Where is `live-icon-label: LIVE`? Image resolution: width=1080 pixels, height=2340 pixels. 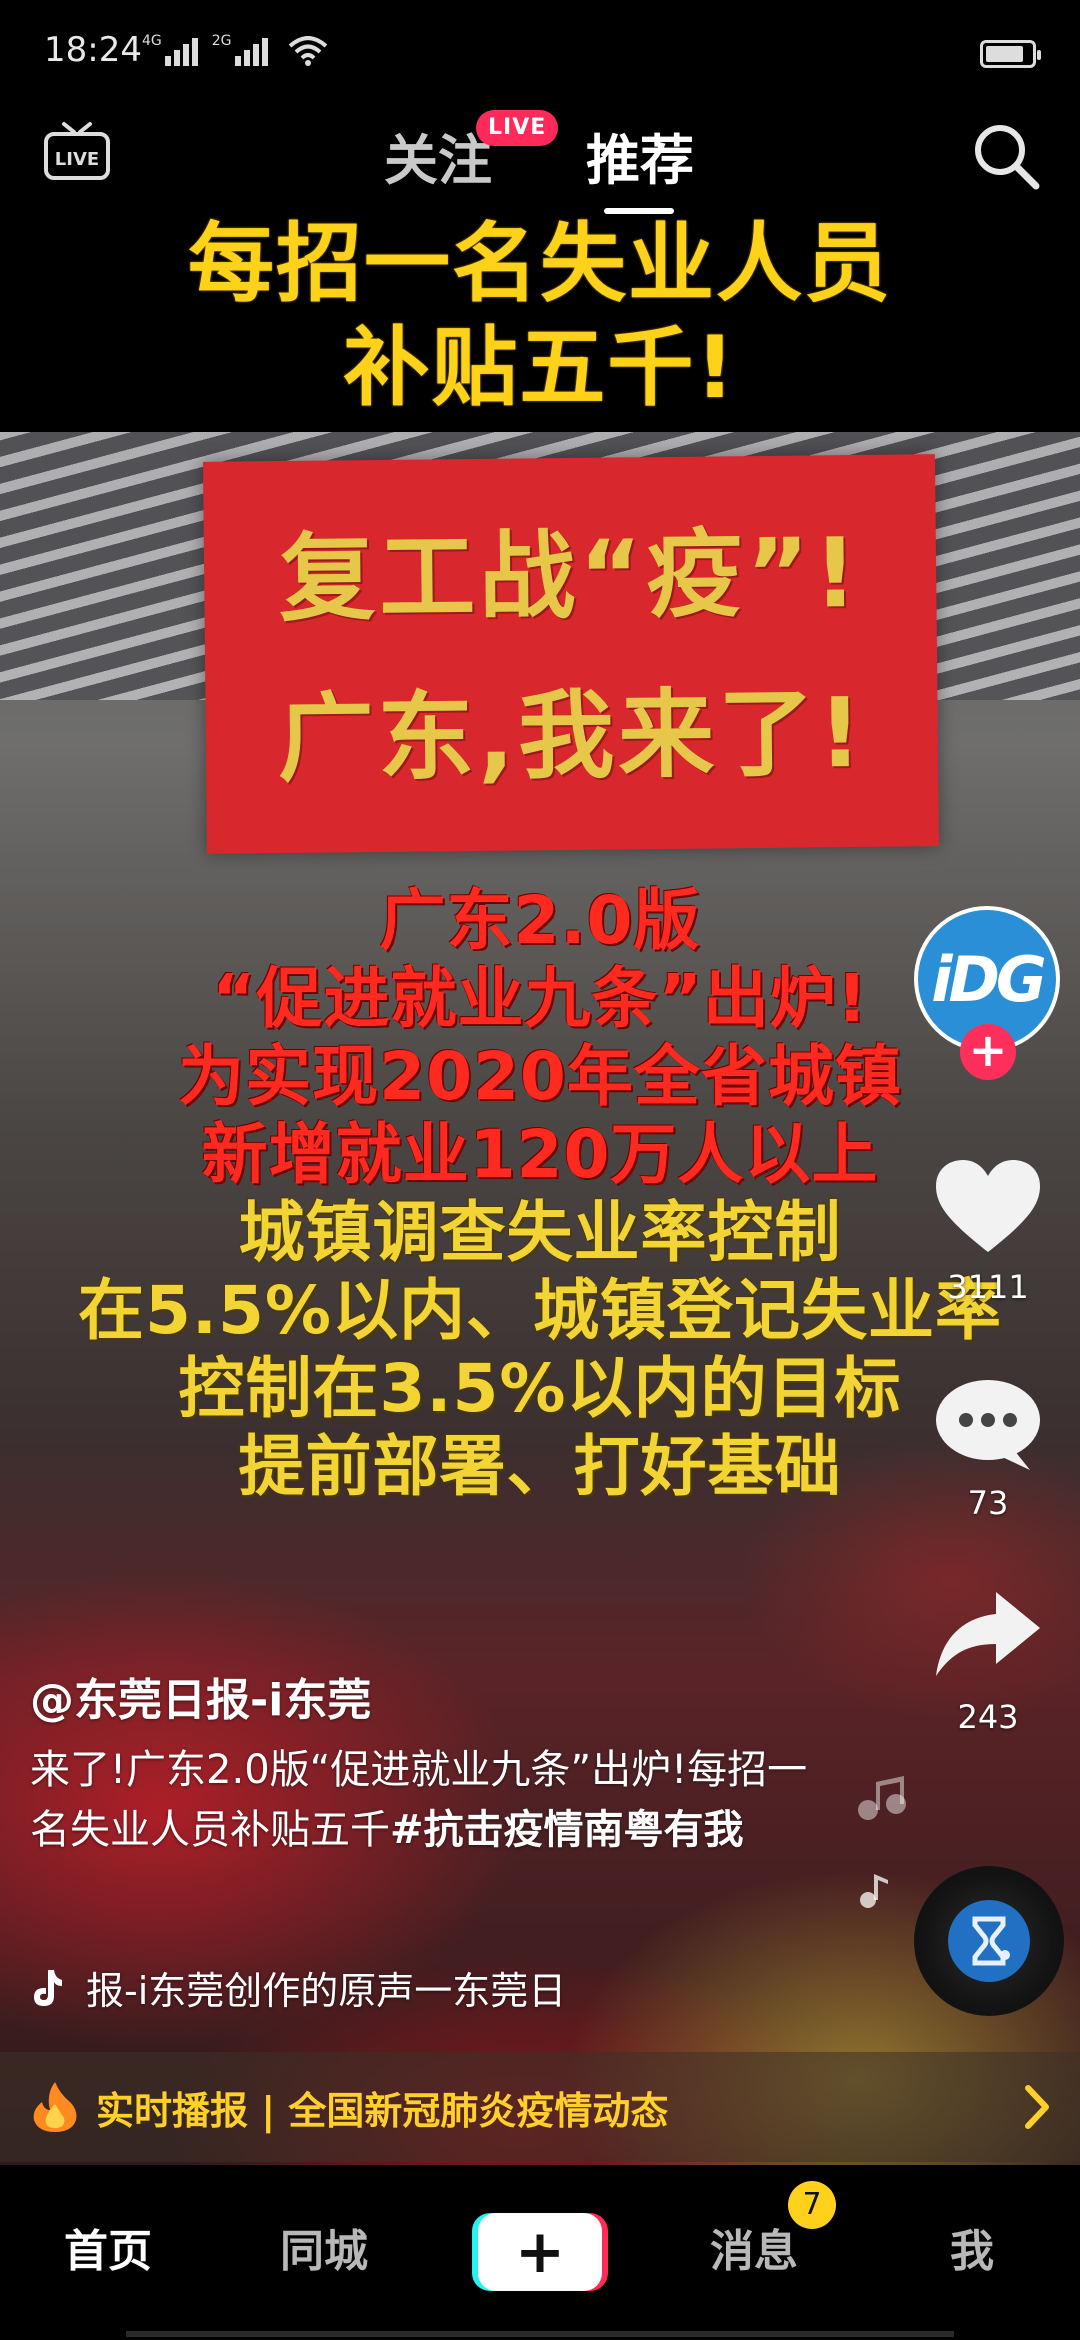
live-icon-label: LIVE is located at coordinates (77, 159).